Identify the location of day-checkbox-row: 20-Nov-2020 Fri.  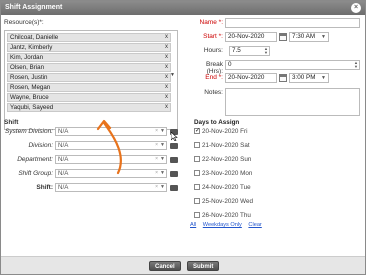
(221, 131).